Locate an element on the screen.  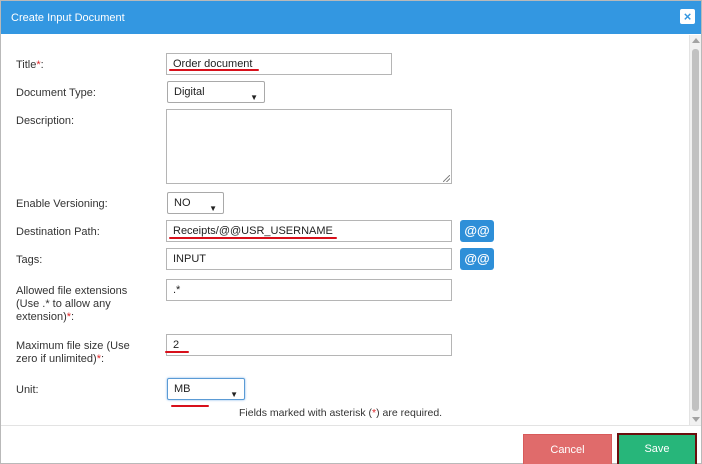
enable-versioning-value: NO is located at coordinates (182, 203).